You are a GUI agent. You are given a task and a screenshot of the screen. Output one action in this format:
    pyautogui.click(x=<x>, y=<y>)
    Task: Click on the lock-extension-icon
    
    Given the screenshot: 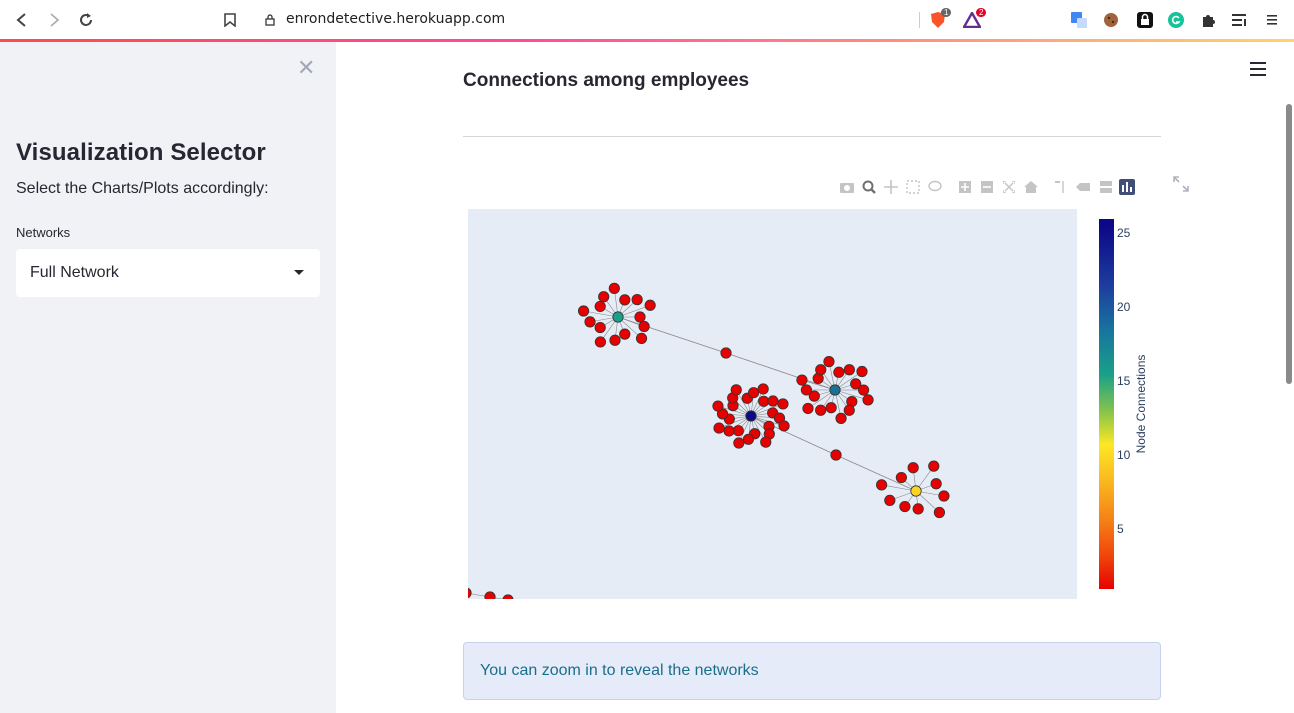 What is the action you would take?
    pyautogui.click(x=1145, y=20)
    